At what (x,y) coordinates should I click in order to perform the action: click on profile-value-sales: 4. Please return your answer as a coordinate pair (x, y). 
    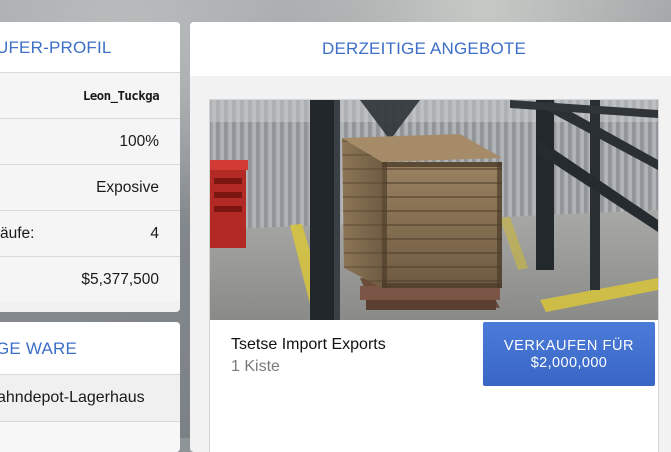
    Looking at the image, I should click on (154, 233).